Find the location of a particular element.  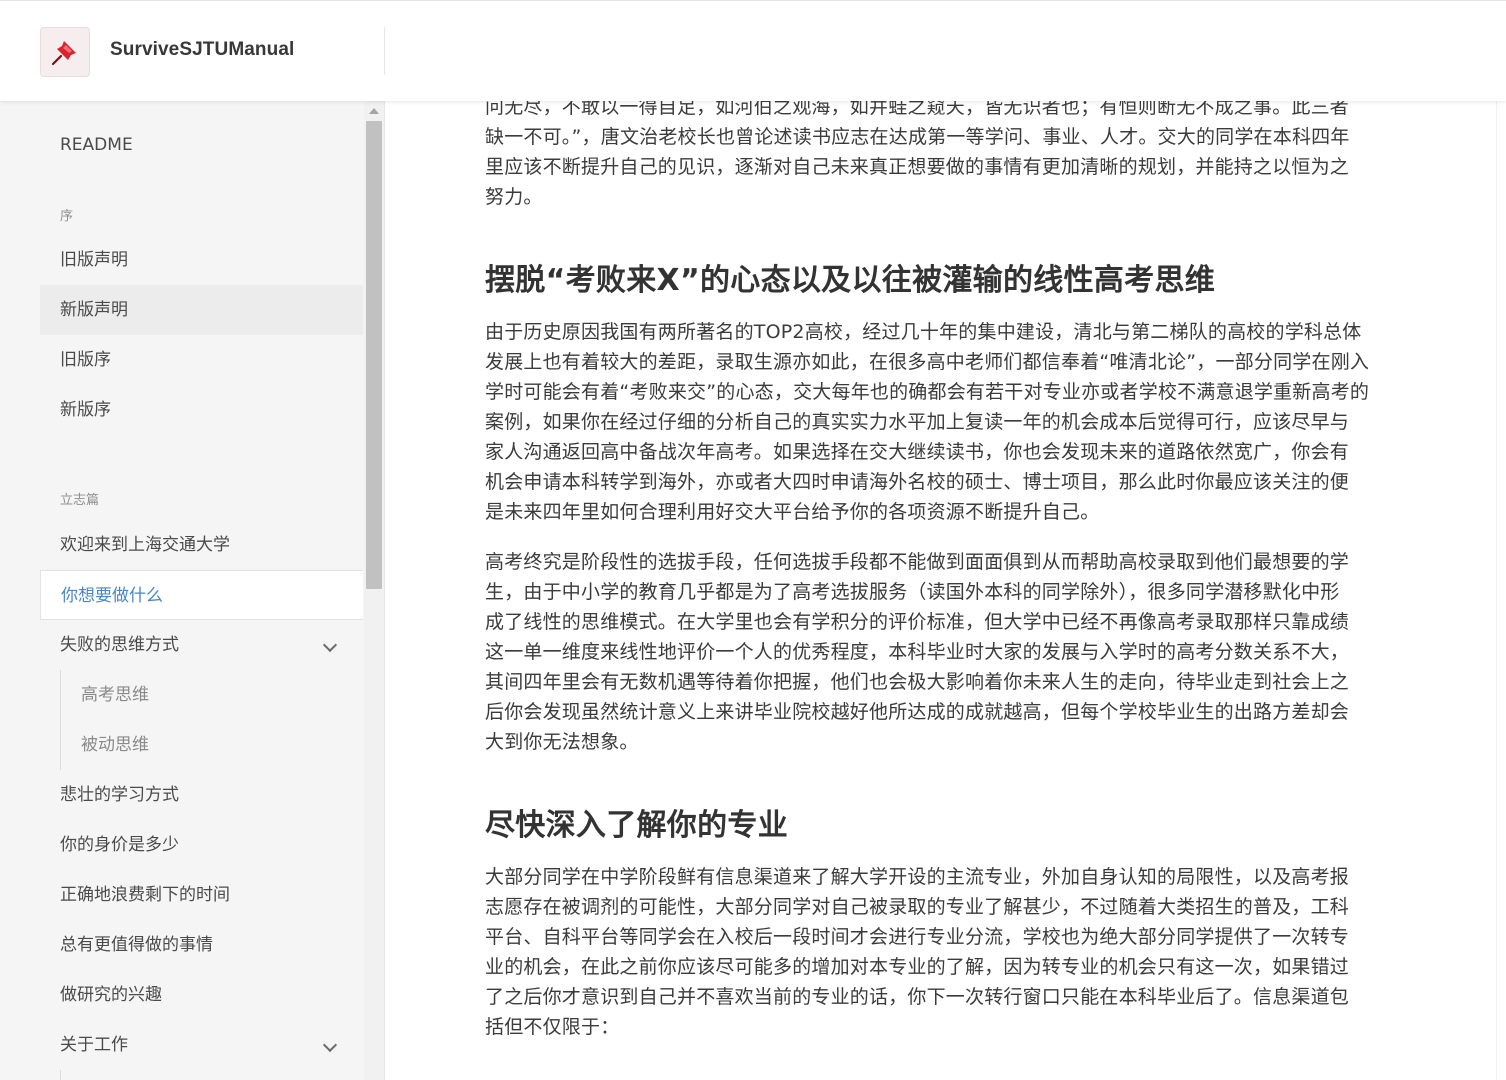

sidebar-section-preface: 序 is located at coordinates (67, 216).